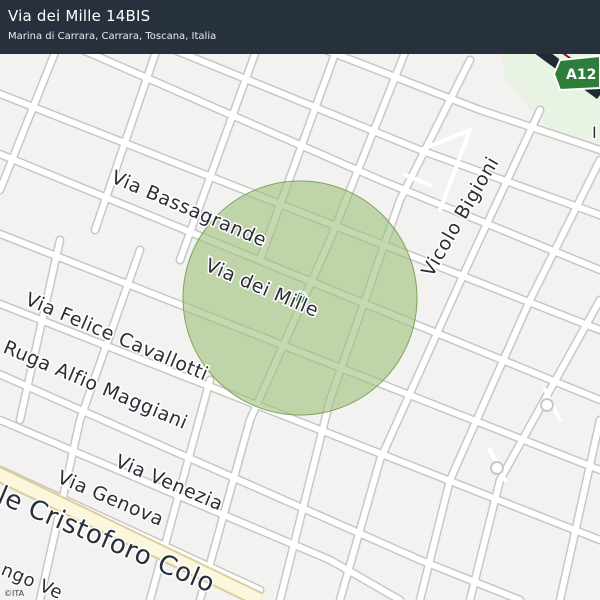 The width and height of the screenshot is (600, 600). What do you see at coordinates (594, 132) in the screenshot?
I see `street-label-partial-right: I` at bounding box center [594, 132].